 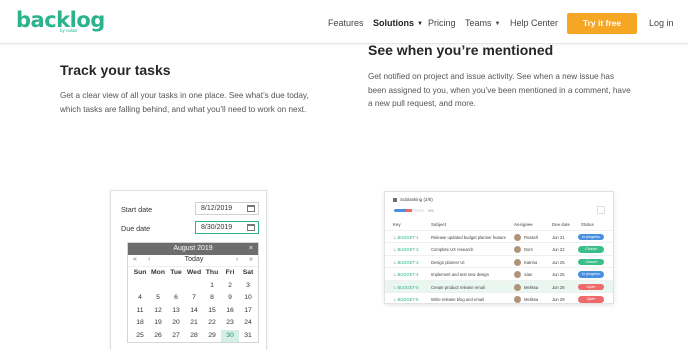 I want to click on calendar-day: 9, so click(x=230, y=298).